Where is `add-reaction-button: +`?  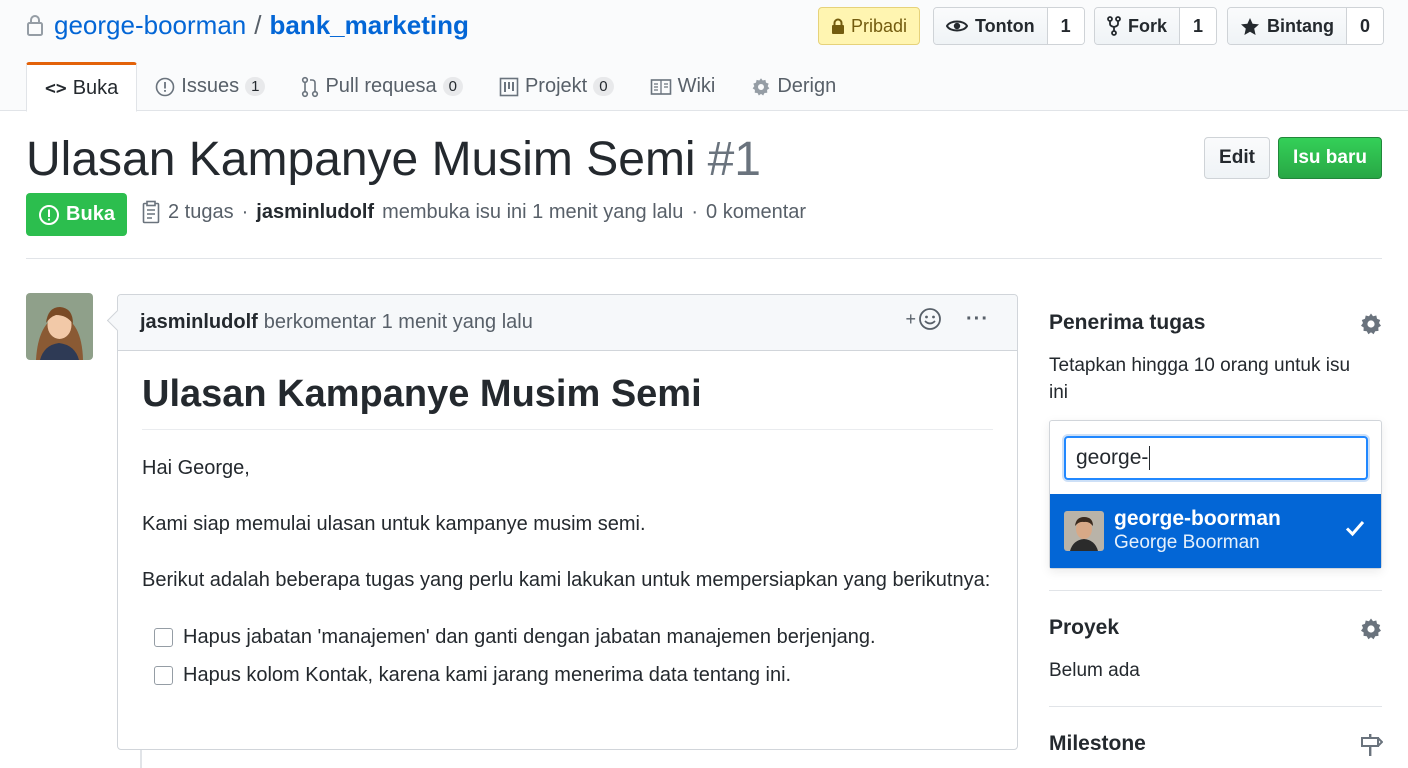 add-reaction-button: + is located at coordinates (924, 319).